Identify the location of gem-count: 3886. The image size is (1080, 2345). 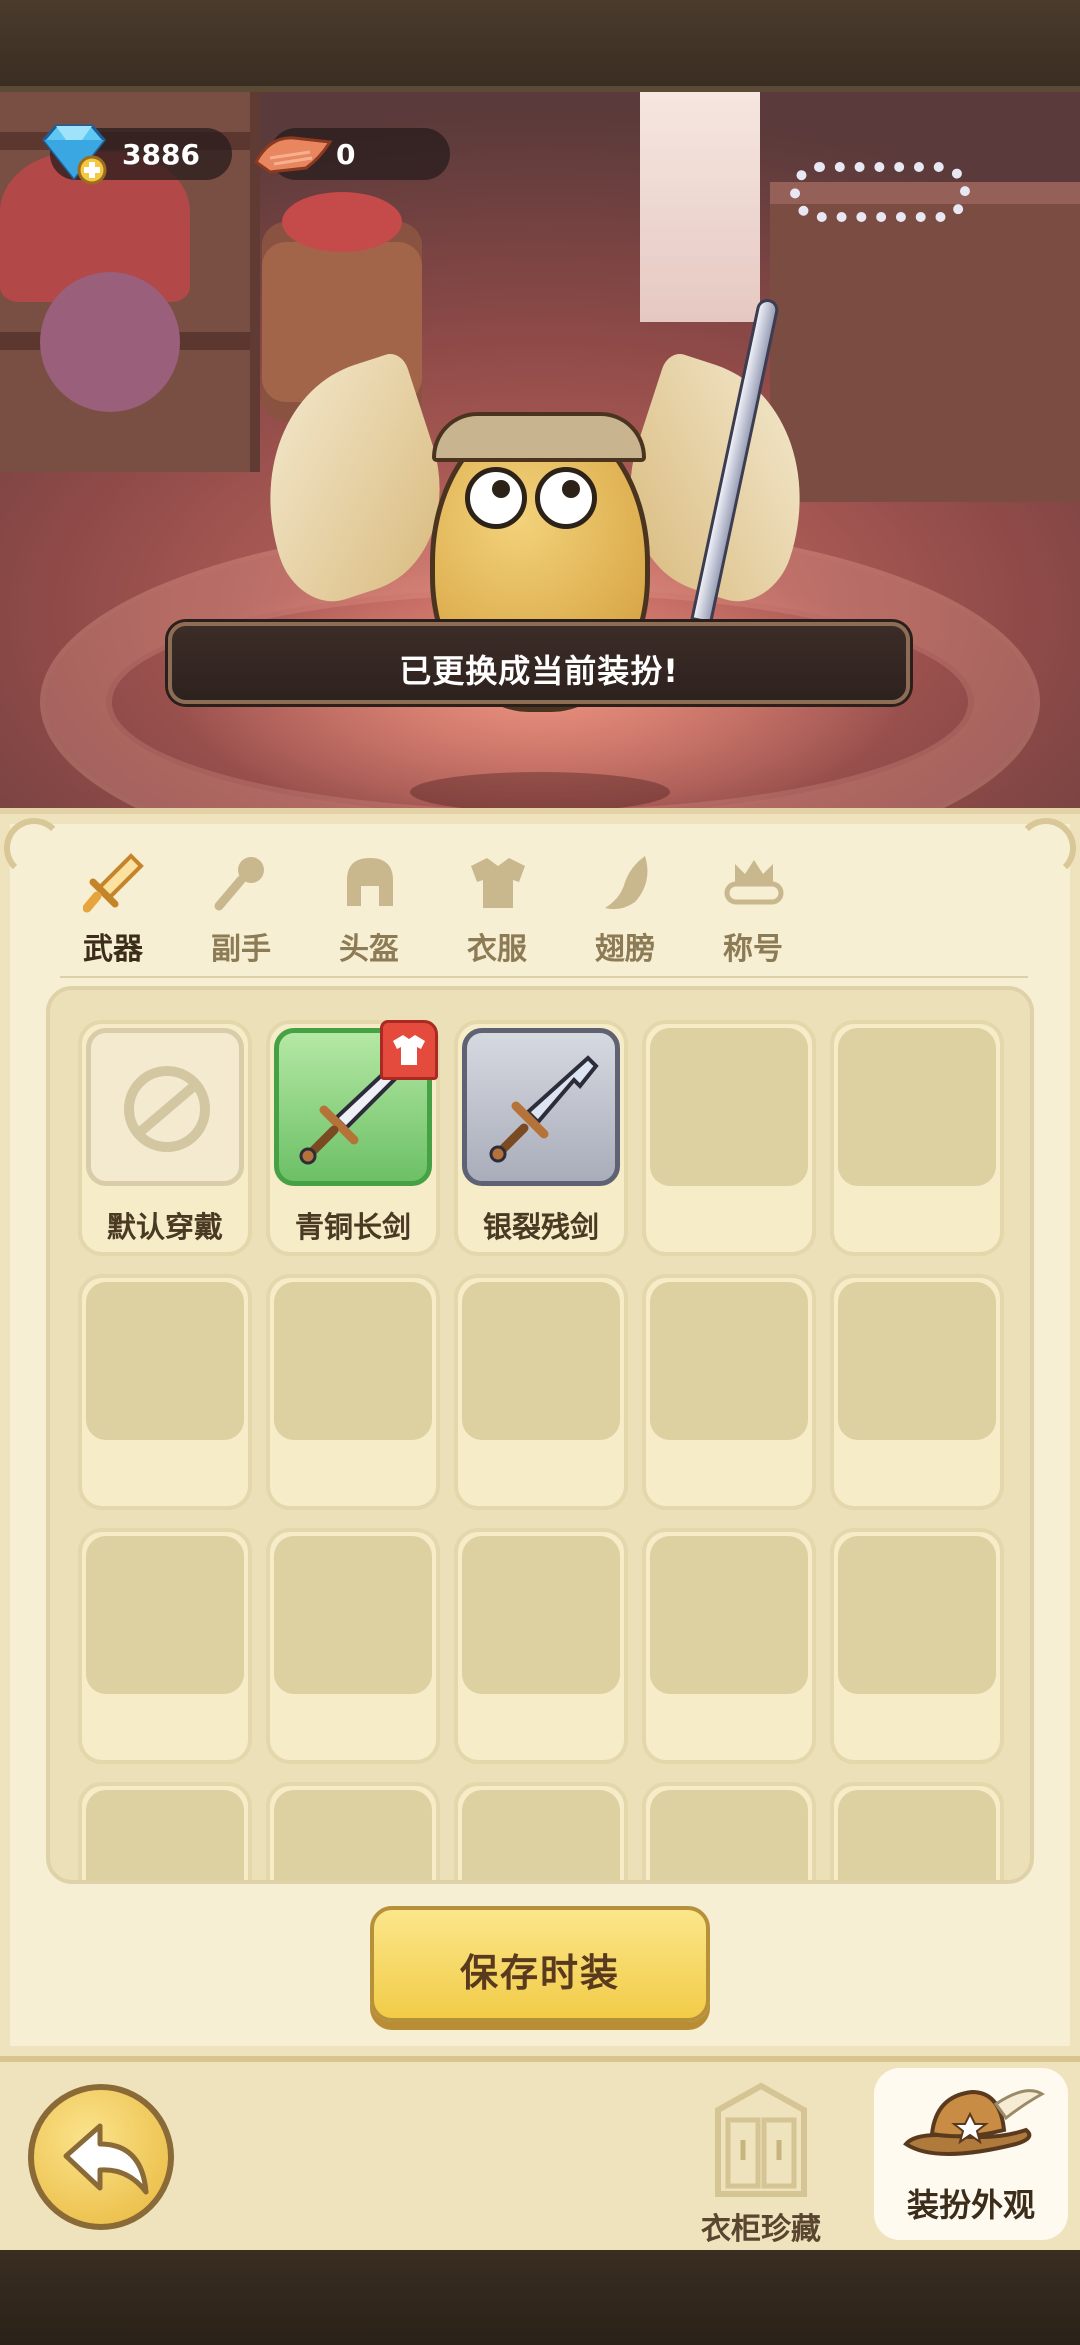
(161, 154).